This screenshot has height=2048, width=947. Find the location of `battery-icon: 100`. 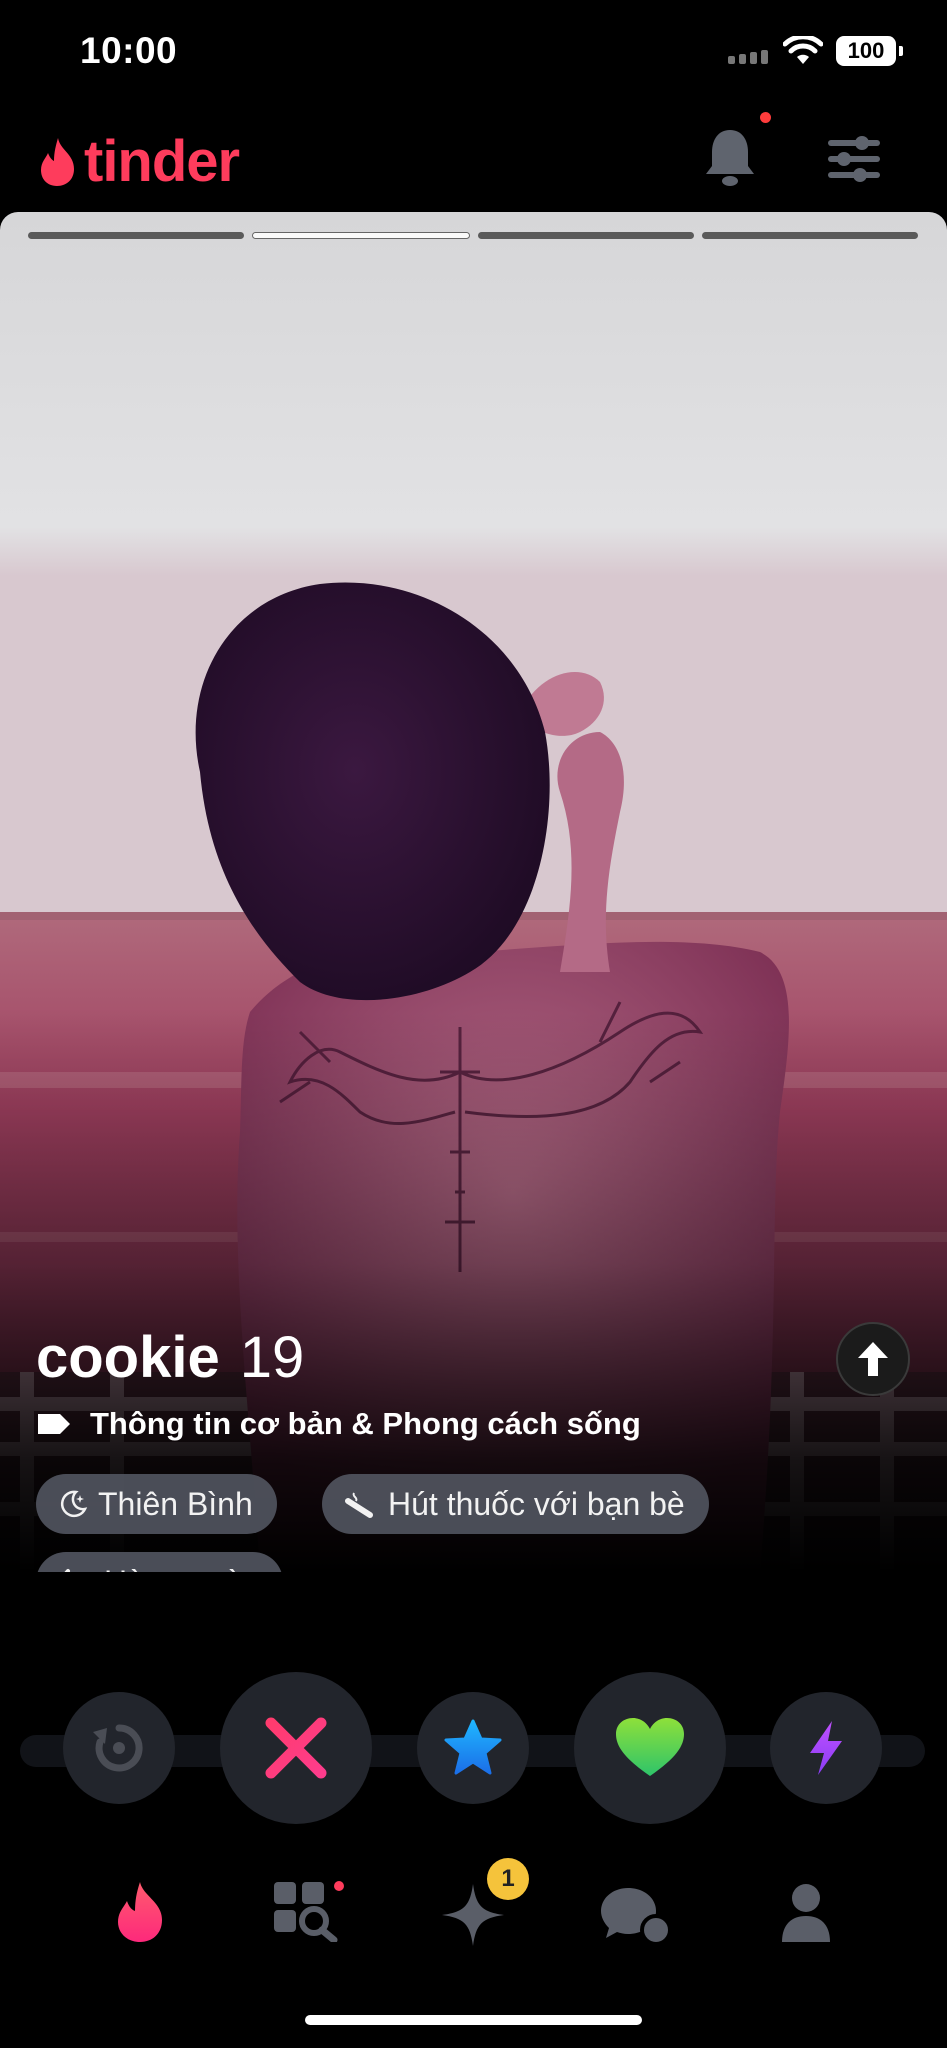

battery-icon: 100 is located at coordinates (869, 51).